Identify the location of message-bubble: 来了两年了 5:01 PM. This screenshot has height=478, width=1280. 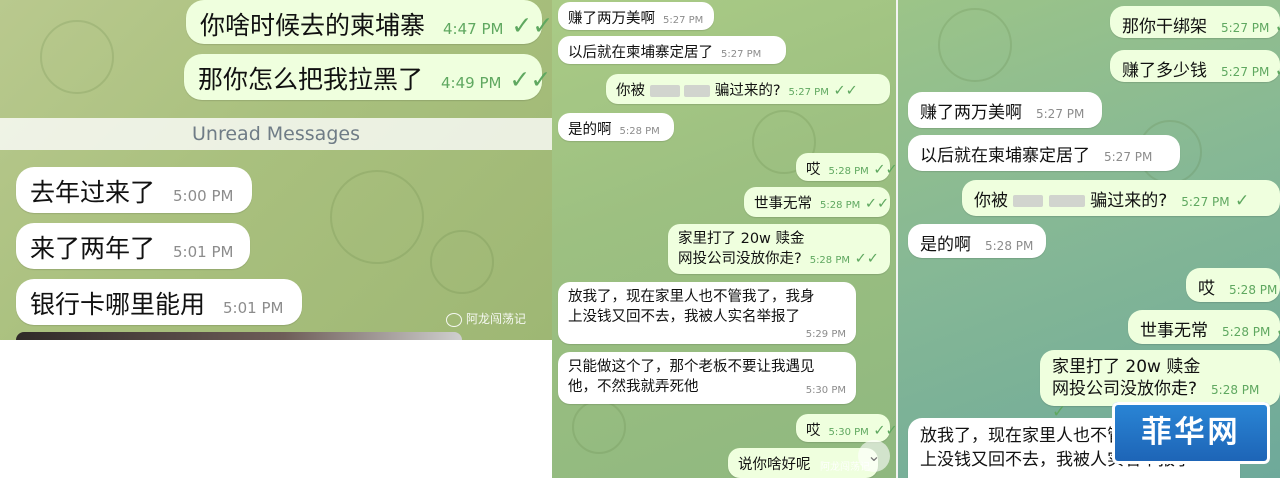
(133, 246).